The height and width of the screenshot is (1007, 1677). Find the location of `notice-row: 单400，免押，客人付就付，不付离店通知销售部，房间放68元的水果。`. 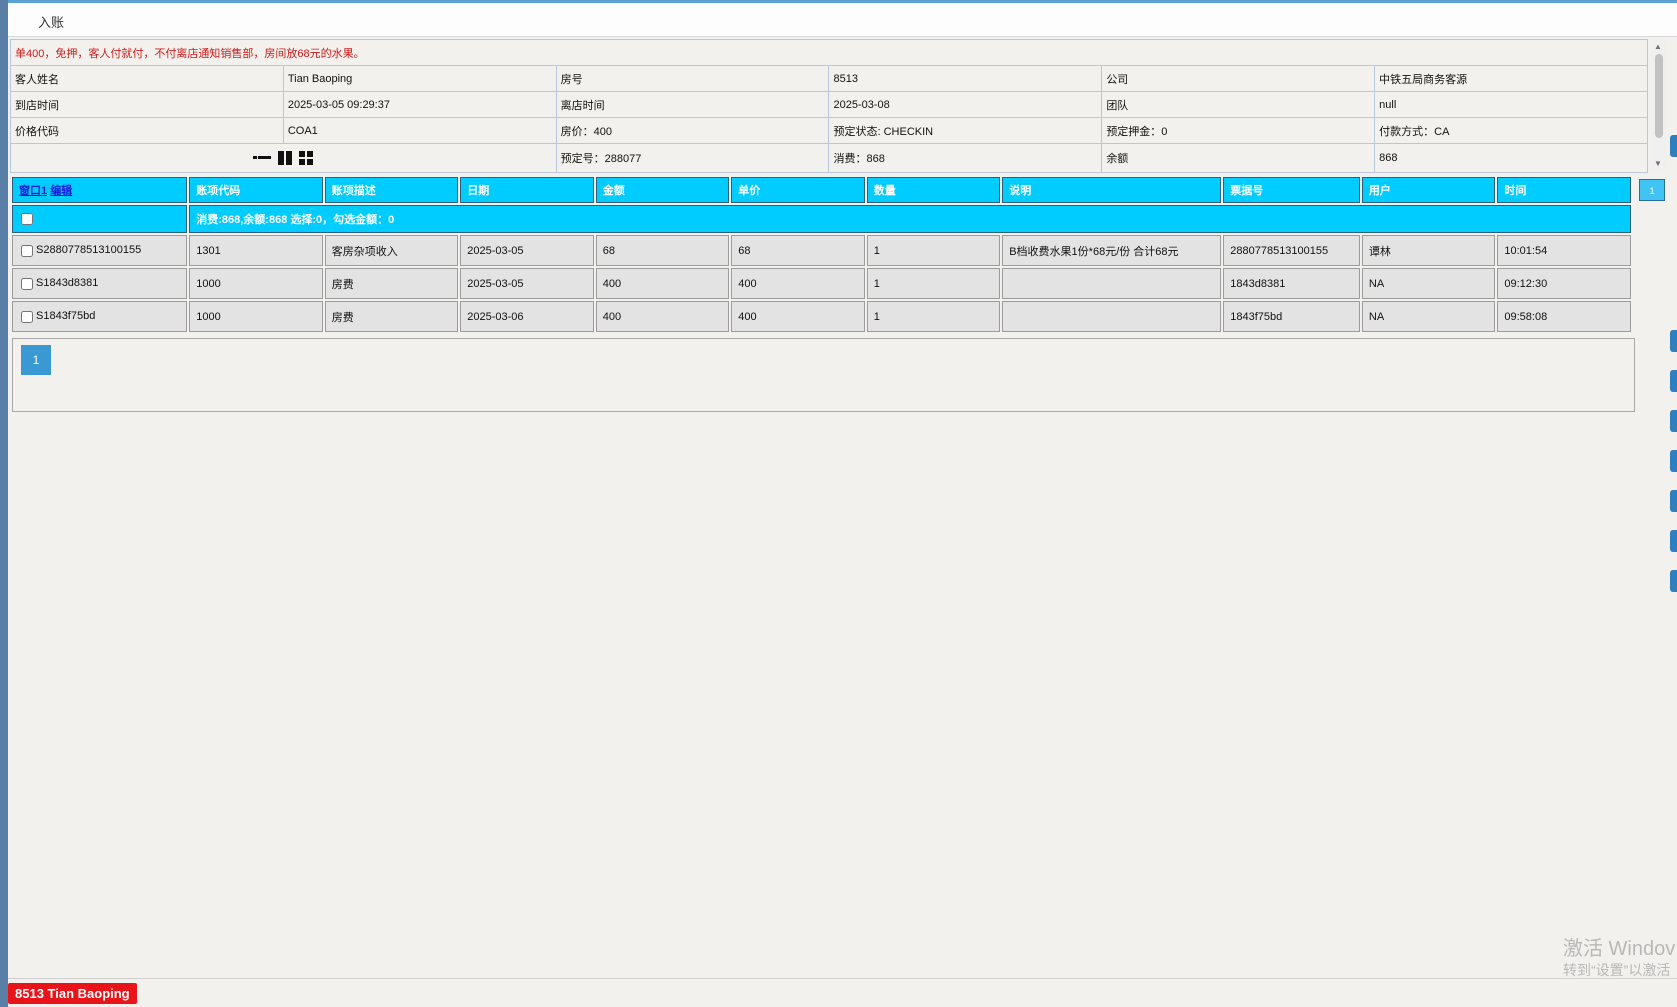

notice-row: 单400，免押，客人付就付，不付离店通知销售部，房间放68元的水果。 is located at coordinates (829, 52).